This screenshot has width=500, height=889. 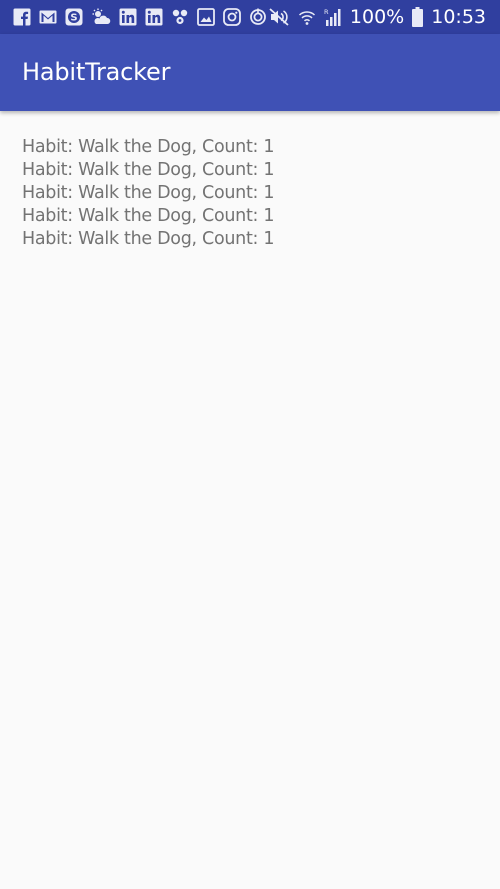 I want to click on skype-icon: S, so click(x=74, y=17).